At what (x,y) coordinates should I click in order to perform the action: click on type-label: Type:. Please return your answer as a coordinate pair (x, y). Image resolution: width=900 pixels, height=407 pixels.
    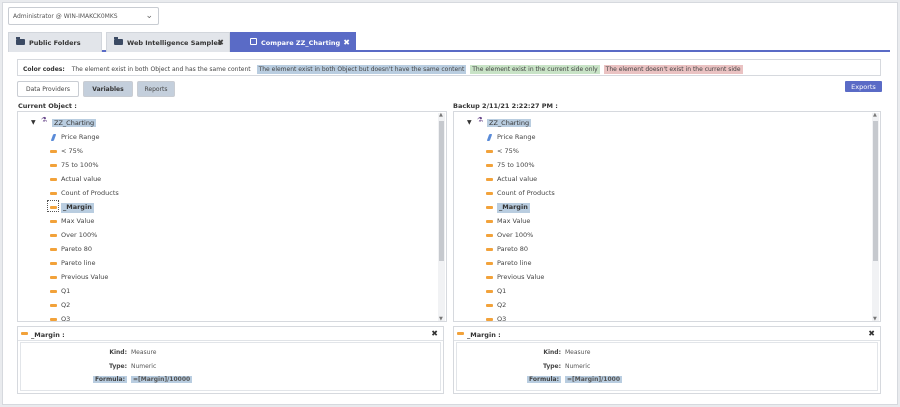
    Looking at the image, I should click on (117, 366).